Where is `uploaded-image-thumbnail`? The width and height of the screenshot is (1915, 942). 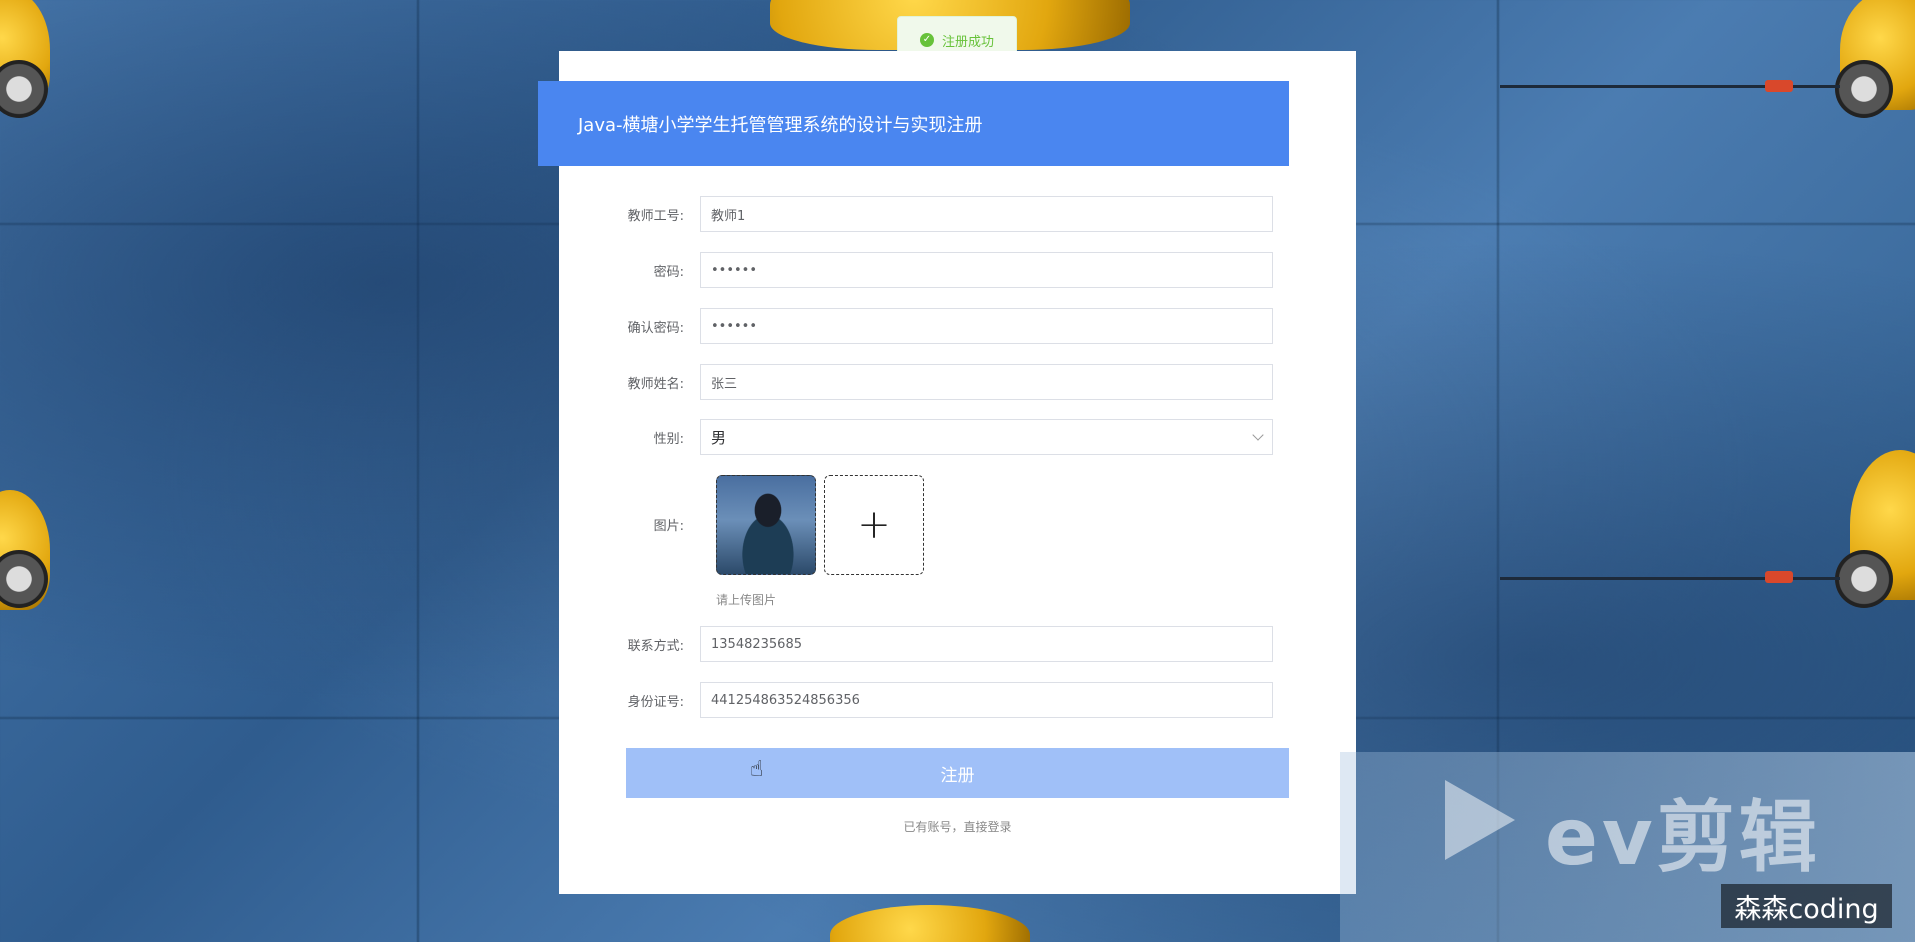
uploaded-image-thumbnail is located at coordinates (766, 525).